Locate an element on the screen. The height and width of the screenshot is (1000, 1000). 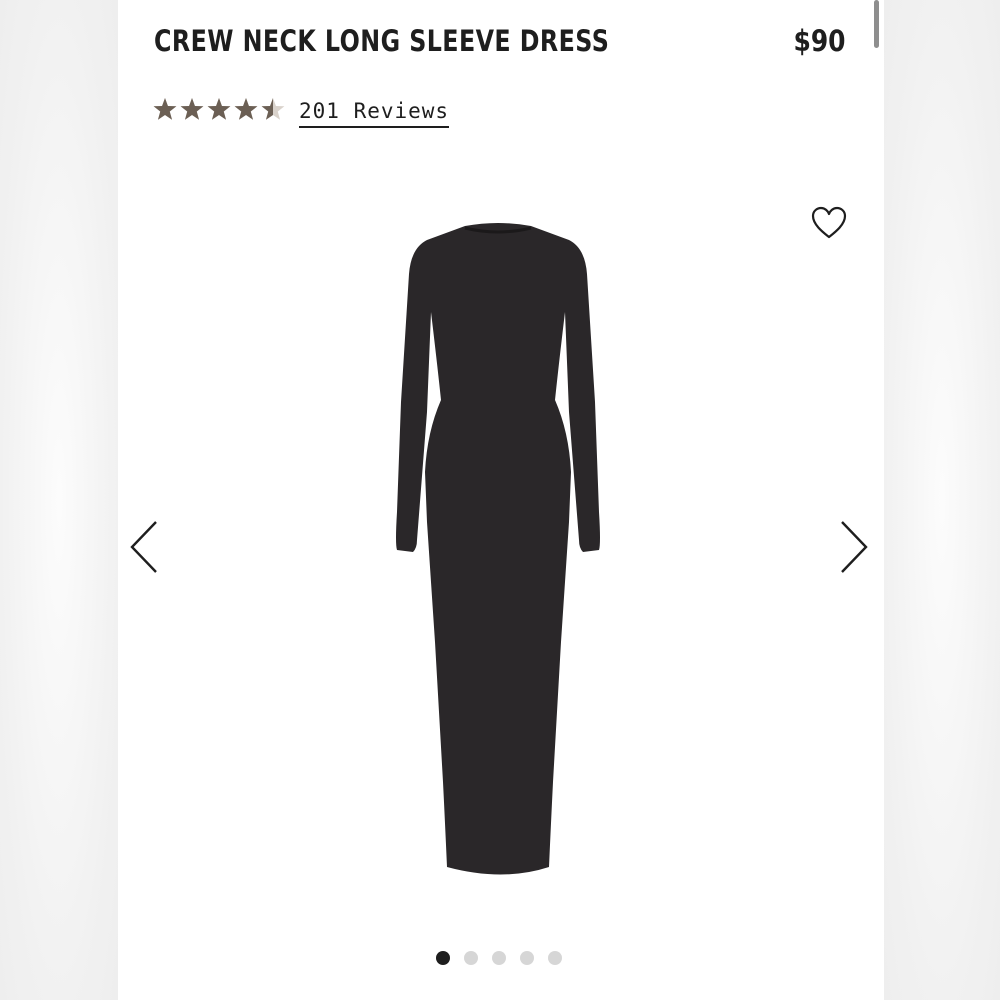
wishlist-button is located at coordinates (829, 223).